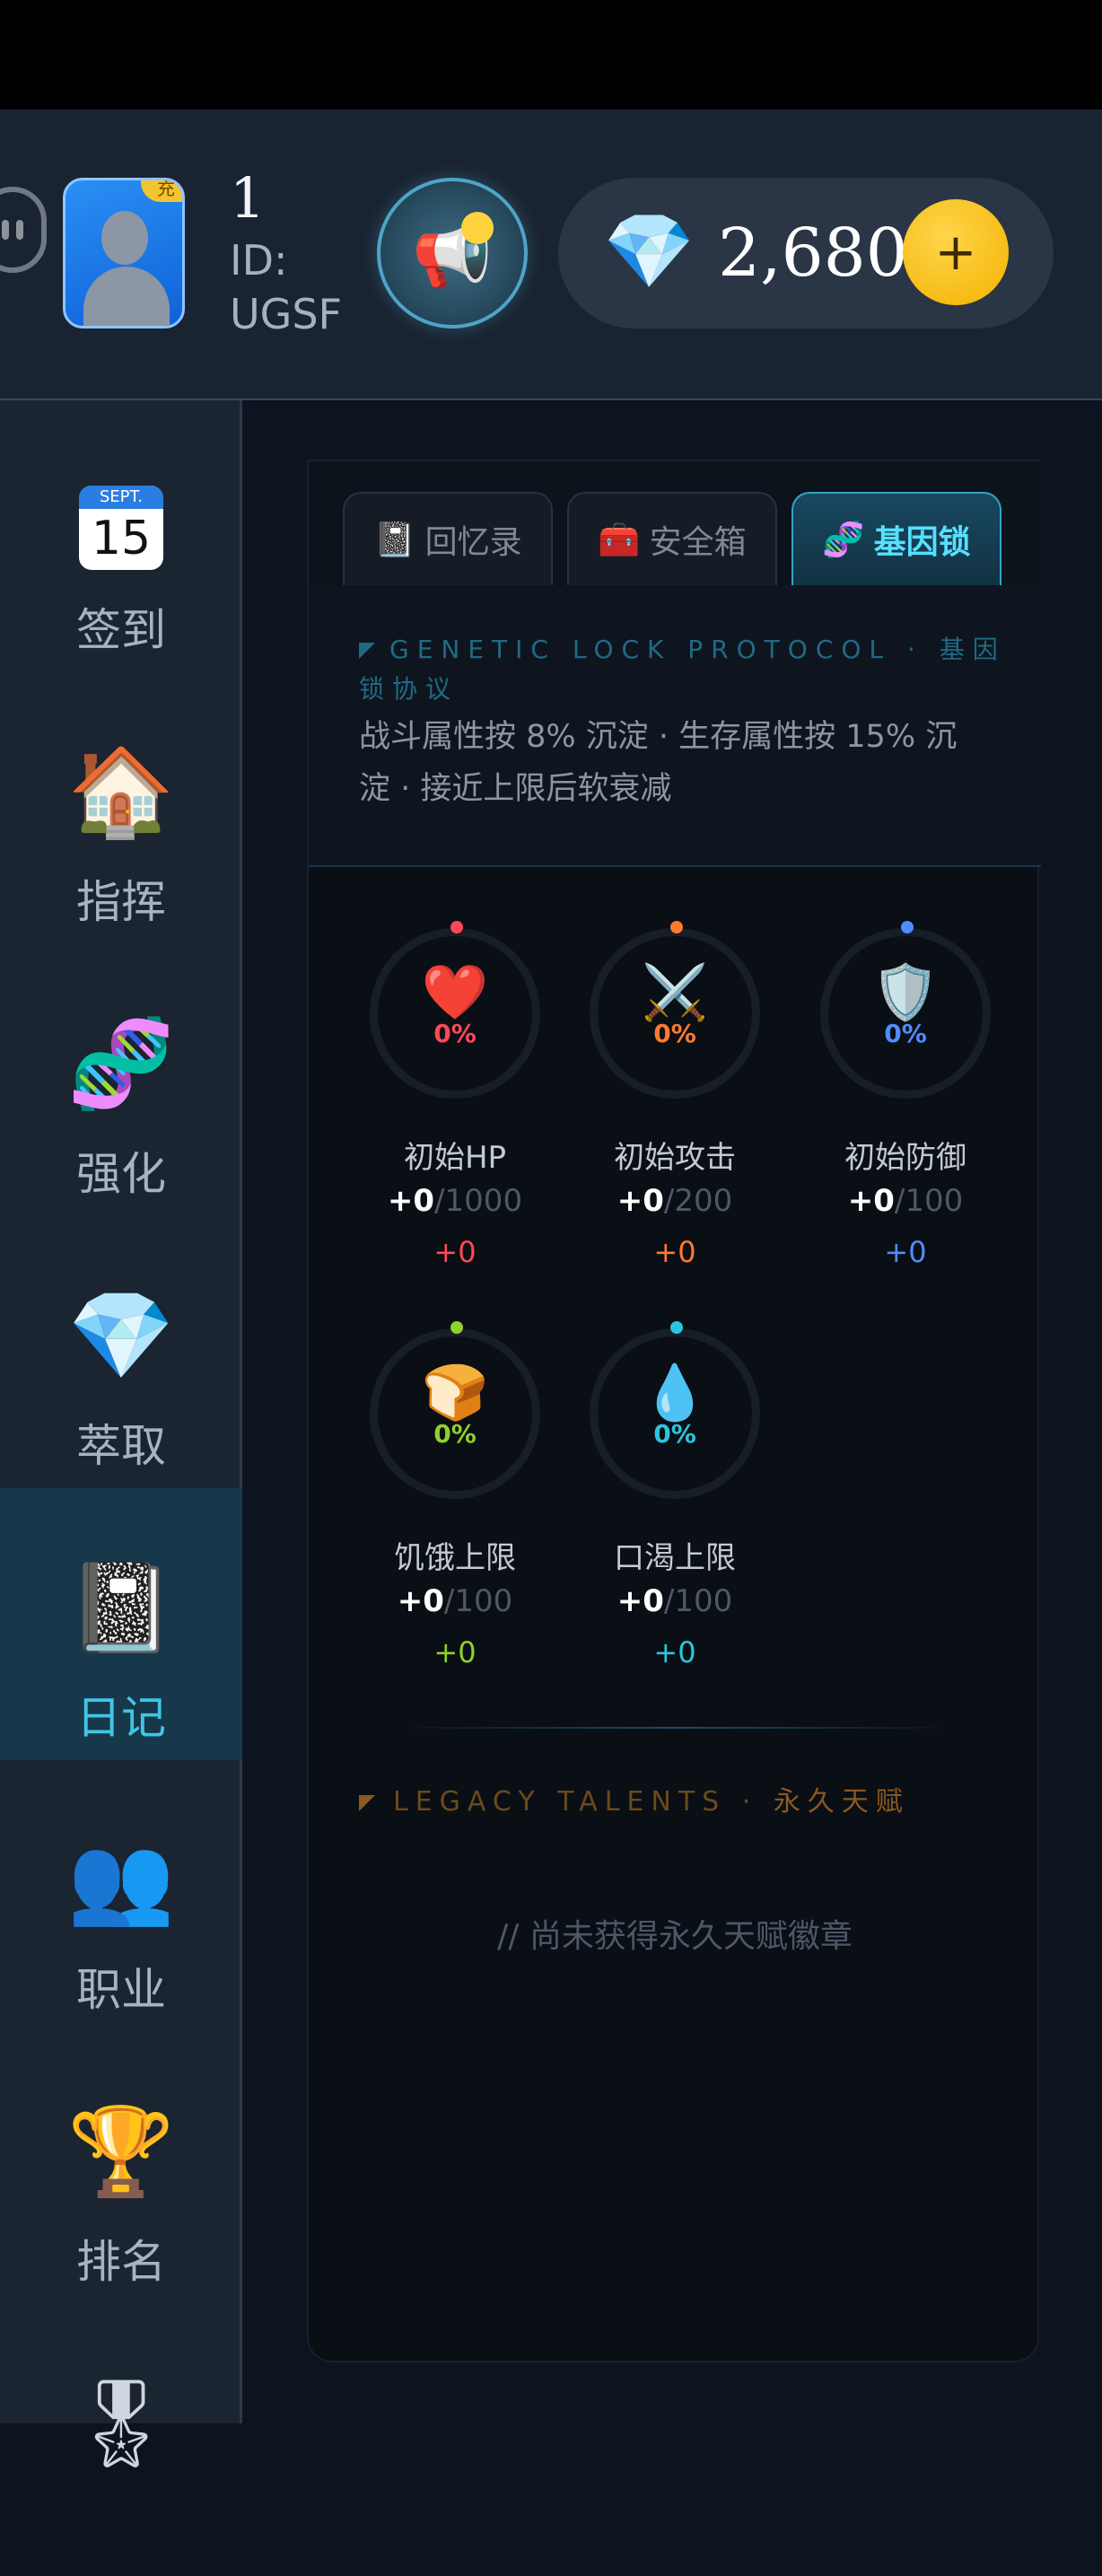 The image size is (1102, 2576). What do you see at coordinates (956, 252) in the screenshot?
I see `add-gems-button: +` at bounding box center [956, 252].